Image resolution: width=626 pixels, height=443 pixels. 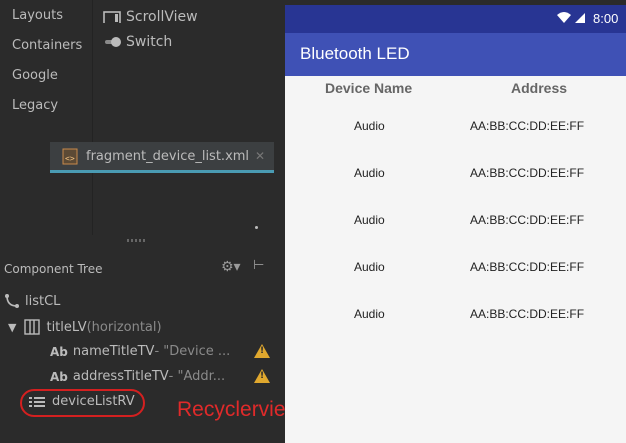 I want to click on file-tab-label: fragment_device_list.xml, so click(x=168, y=156).